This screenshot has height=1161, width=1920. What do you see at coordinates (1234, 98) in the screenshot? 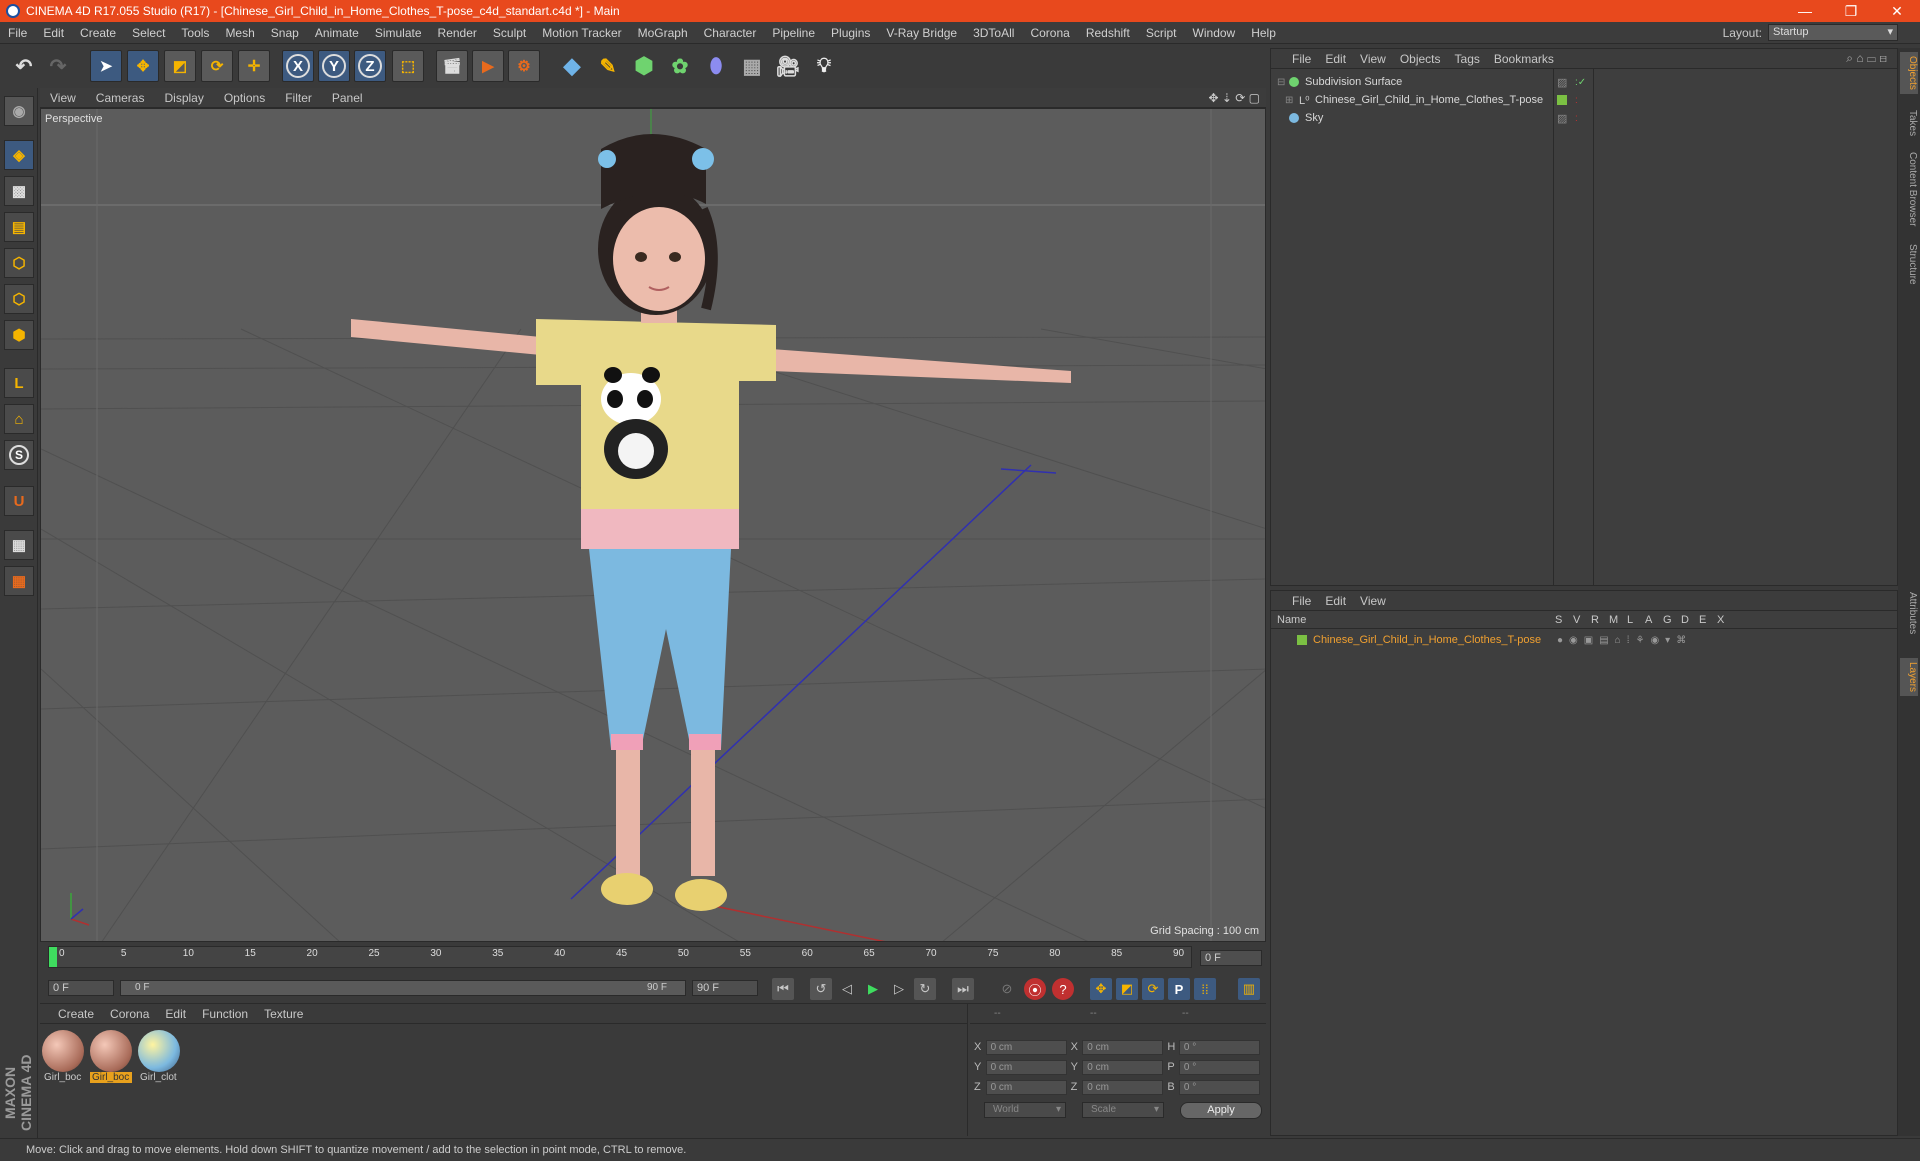
I see `viewport-nav-icons: ✥ ⇣ ⟳ ▢` at bounding box center [1234, 98].